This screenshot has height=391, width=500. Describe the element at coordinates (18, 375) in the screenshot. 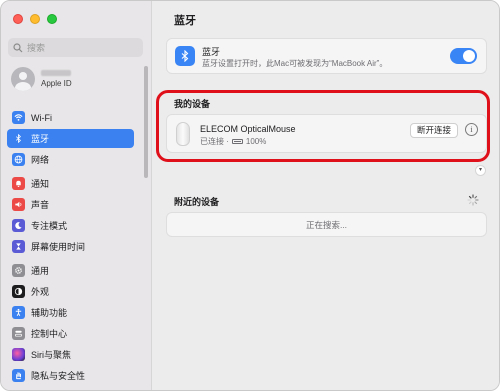

I see `hand-icon` at that location.